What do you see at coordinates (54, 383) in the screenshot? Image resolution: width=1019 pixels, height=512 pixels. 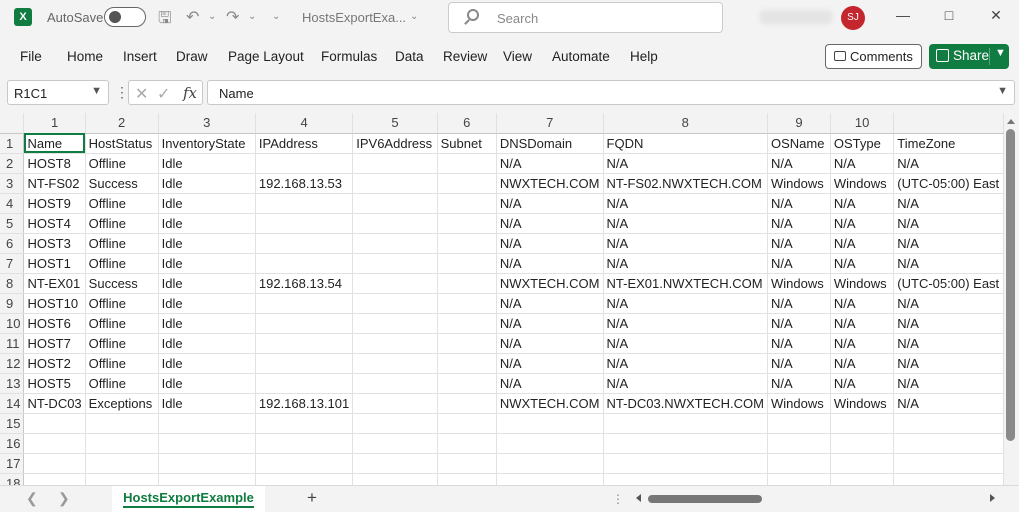 I see `table-cell: HOST5` at bounding box center [54, 383].